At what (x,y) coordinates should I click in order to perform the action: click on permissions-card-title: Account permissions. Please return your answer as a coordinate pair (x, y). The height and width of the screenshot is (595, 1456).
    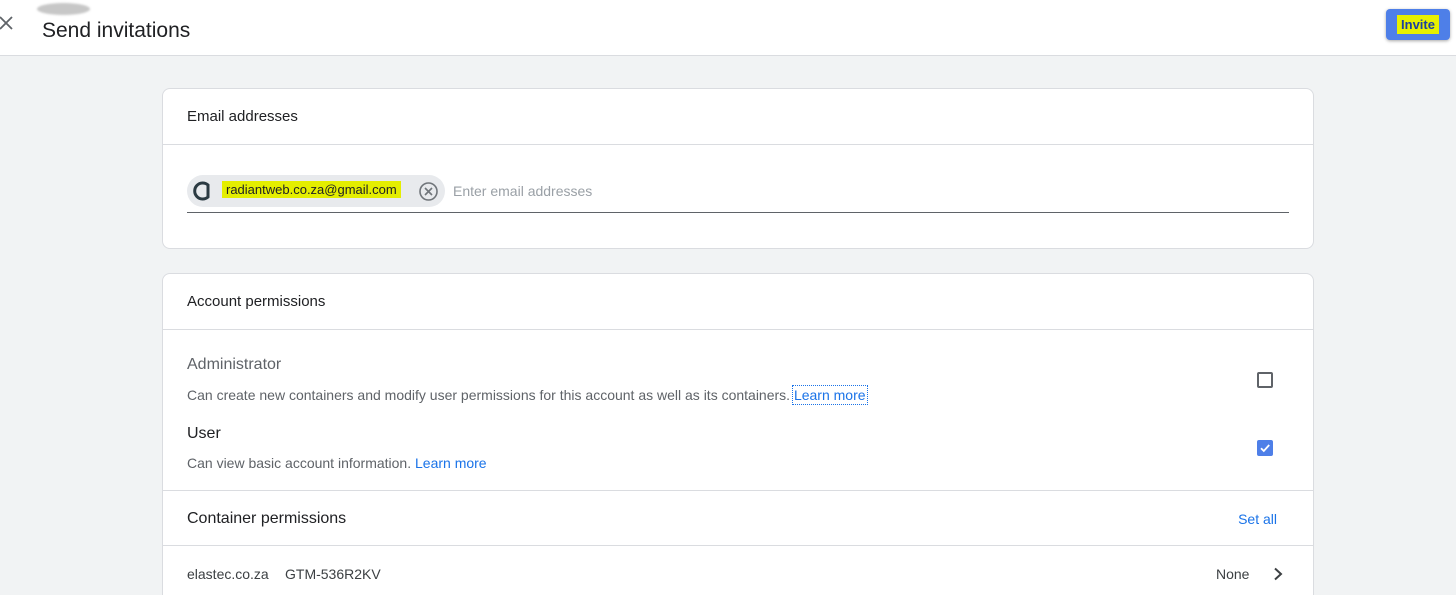
    Looking at the image, I should click on (738, 302).